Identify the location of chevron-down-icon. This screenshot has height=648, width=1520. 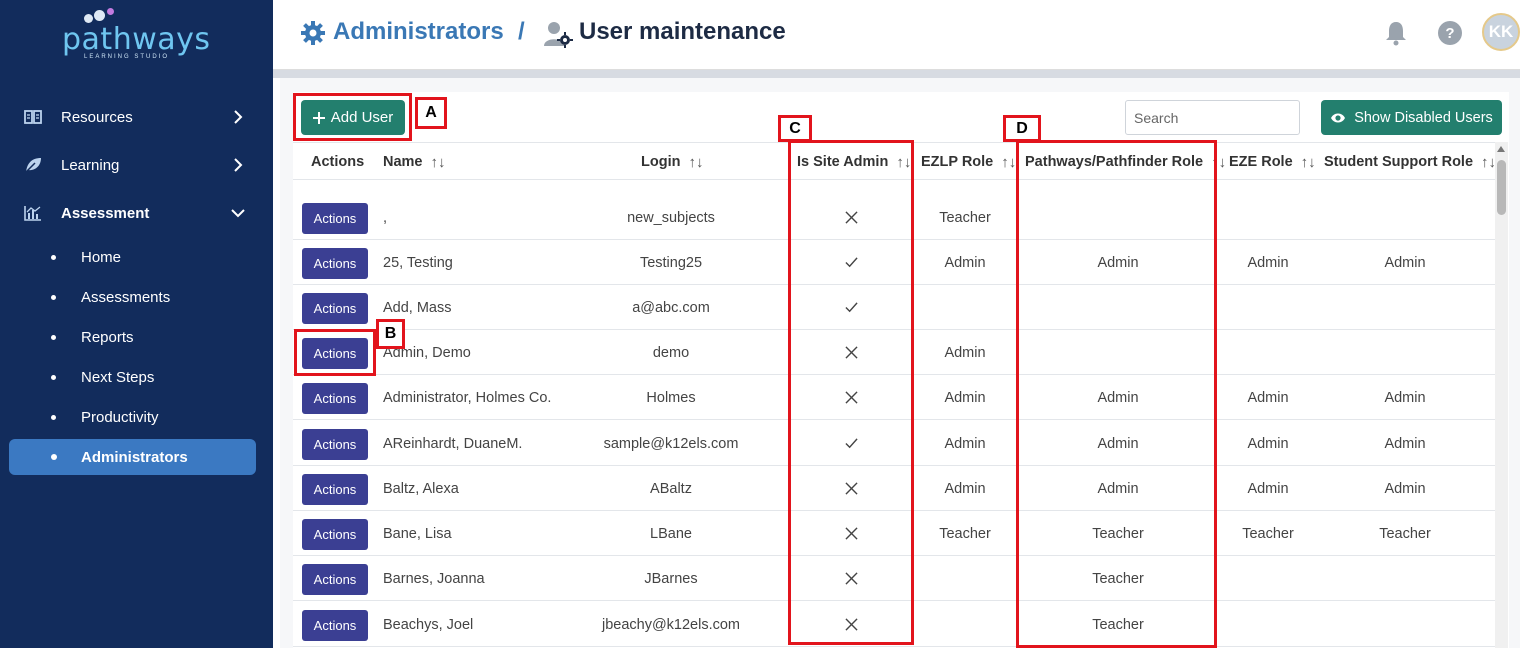
(238, 213).